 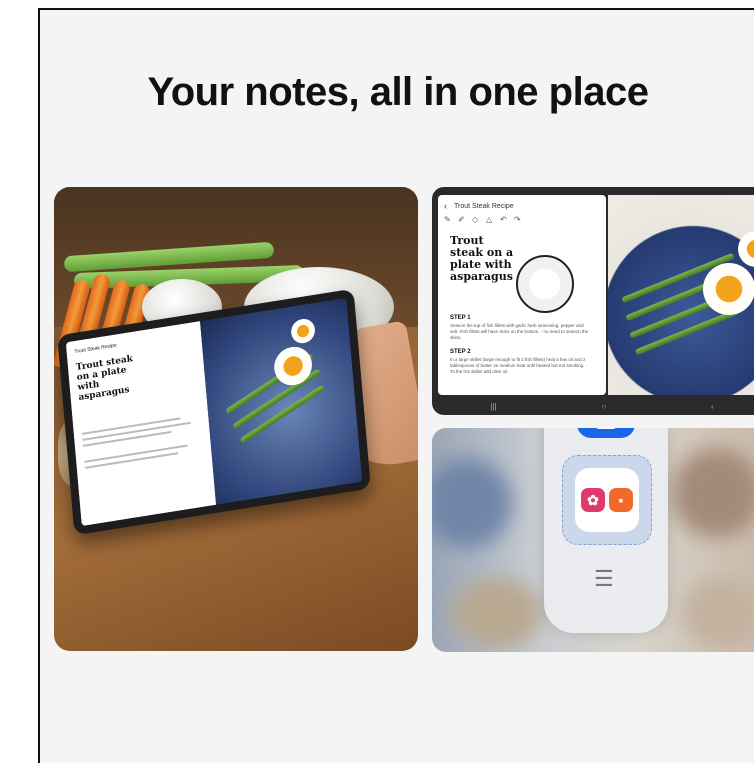 What do you see at coordinates (489, 219) in the screenshot?
I see `shape-tool-icon: △` at bounding box center [489, 219].